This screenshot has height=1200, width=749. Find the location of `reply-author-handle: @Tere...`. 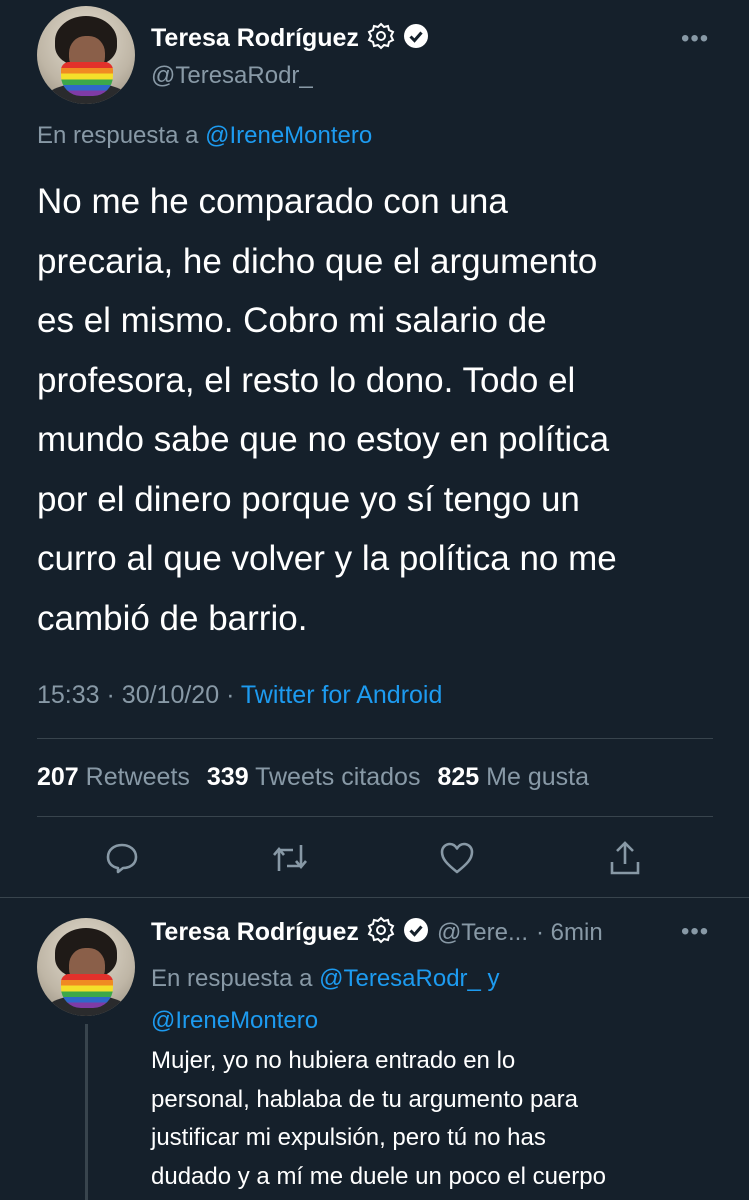

reply-author-handle: @Tere... is located at coordinates (482, 933).